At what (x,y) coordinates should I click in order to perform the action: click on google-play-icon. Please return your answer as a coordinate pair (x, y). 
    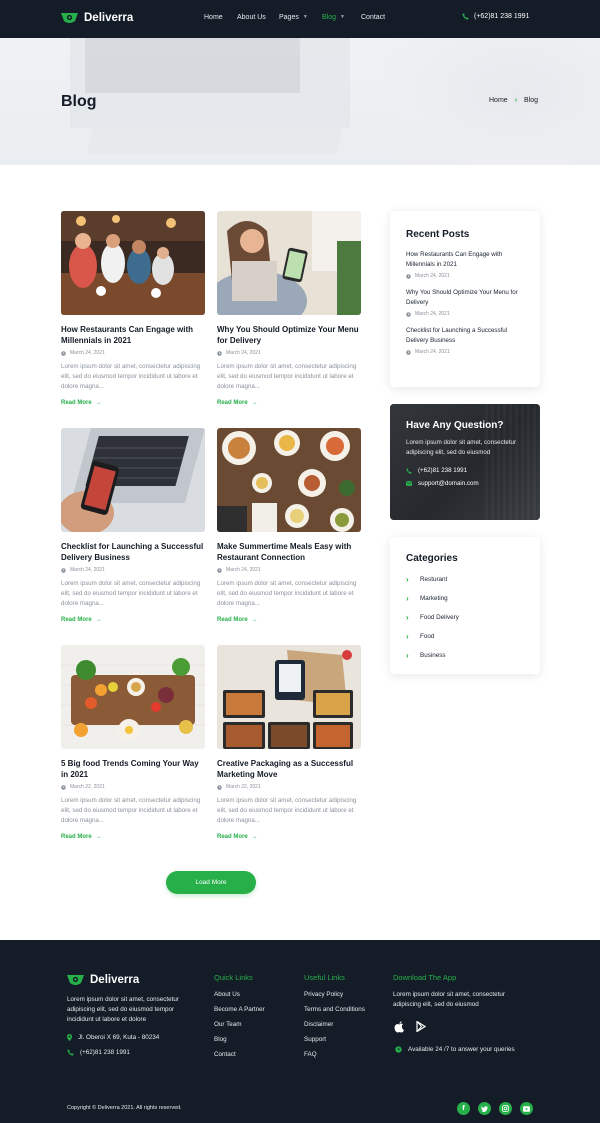
    Looking at the image, I should click on (421, 1026).